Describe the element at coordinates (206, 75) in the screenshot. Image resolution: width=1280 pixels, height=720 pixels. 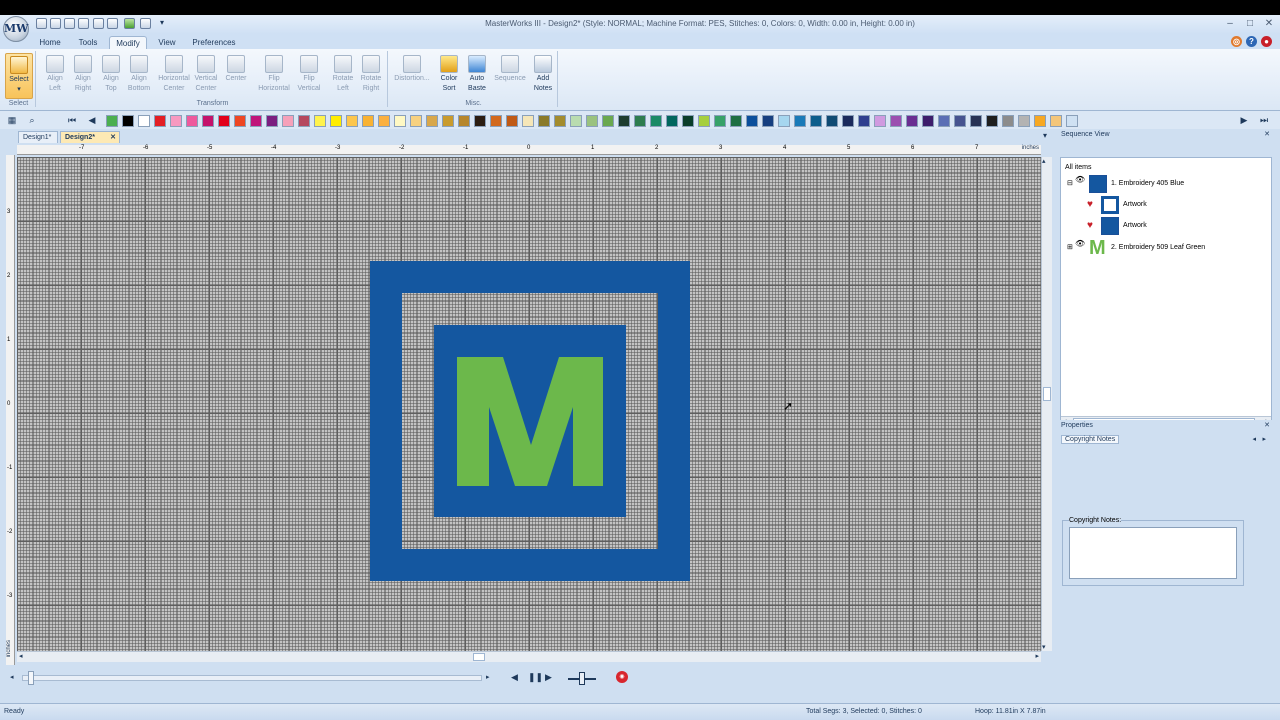
I see `vertical-center-button: Vertical Center` at that location.